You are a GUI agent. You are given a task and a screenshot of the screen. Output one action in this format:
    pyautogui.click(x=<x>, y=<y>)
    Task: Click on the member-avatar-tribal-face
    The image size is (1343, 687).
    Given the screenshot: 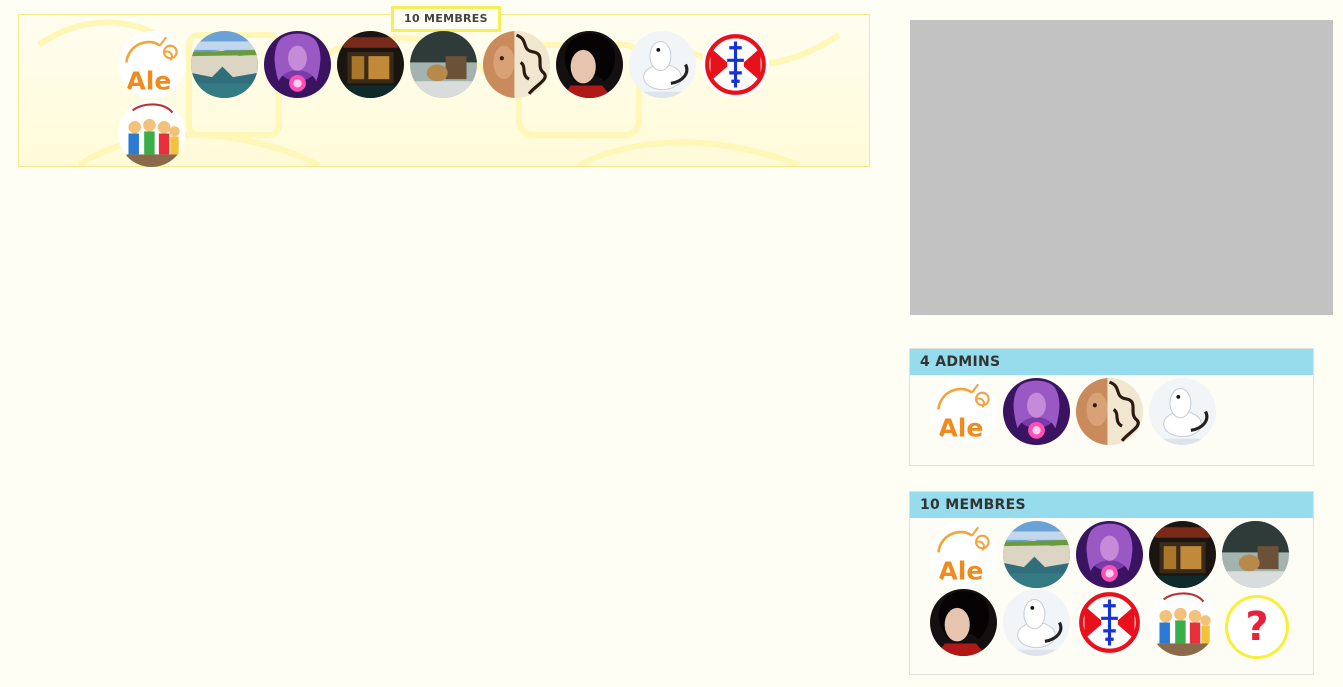 What is the action you would take?
    pyautogui.click(x=516, y=64)
    